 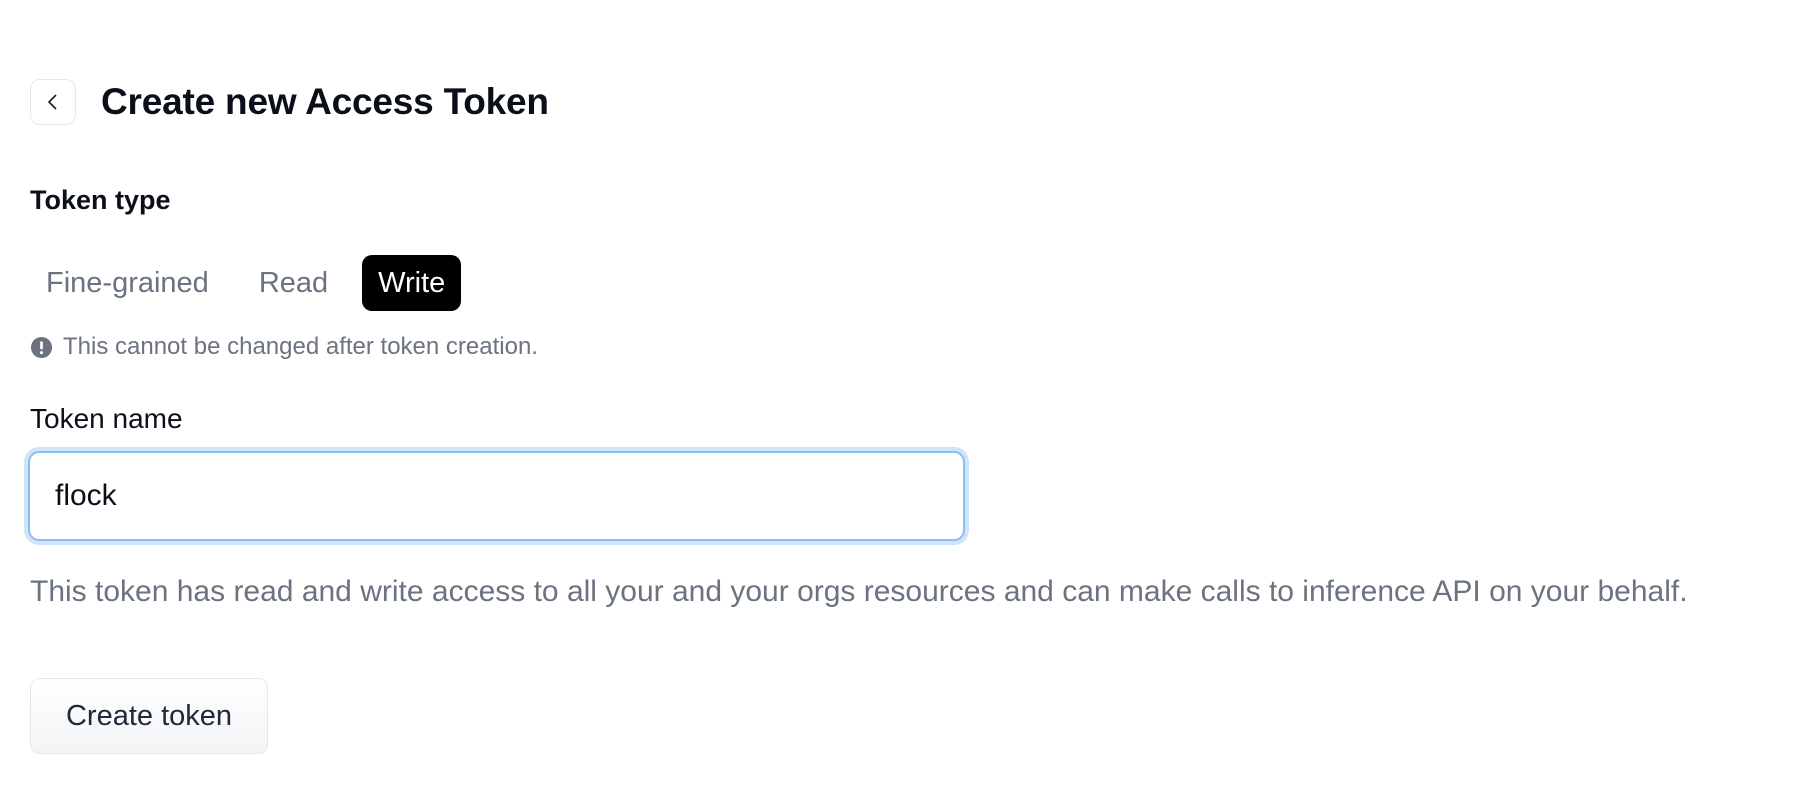 What do you see at coordinates (149, 716) in the screenshot?
I see `create-token-button: Create token` at bounding box center [149, 716].